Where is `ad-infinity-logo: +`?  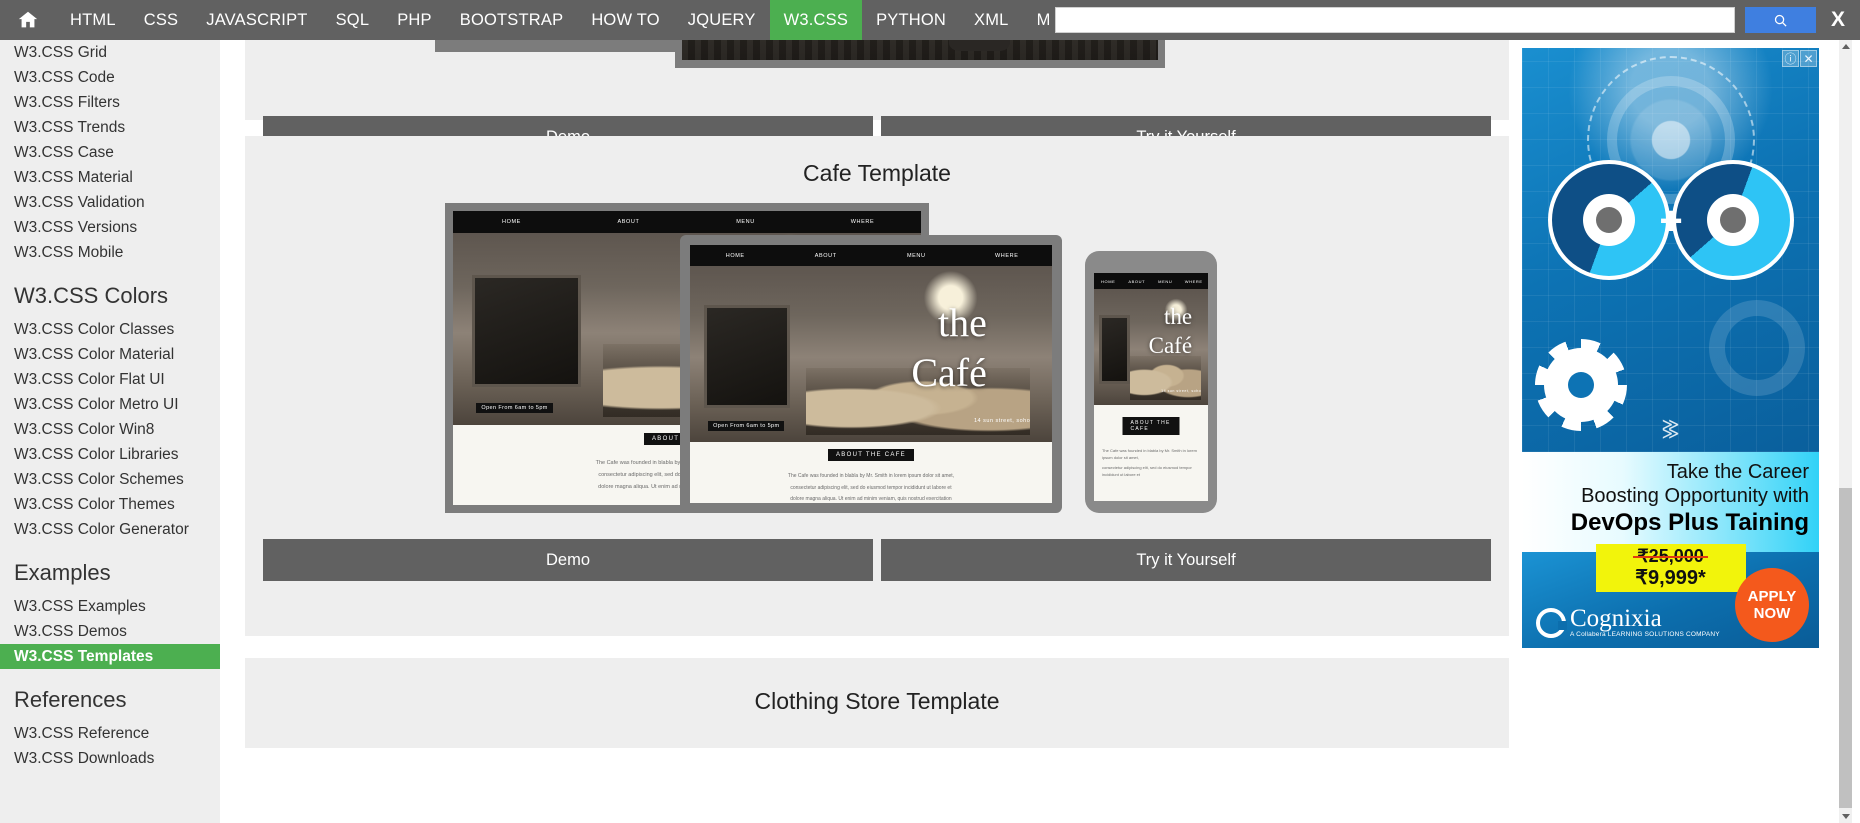
ad-infinity-logo: + is located at coordinates (1671, 220).